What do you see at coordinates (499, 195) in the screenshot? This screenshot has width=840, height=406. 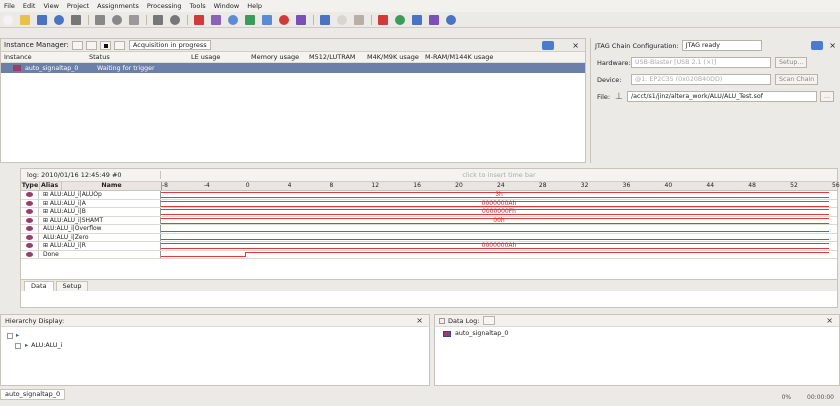 I see `signal-waveform: 3h` at bounding box center [499, 195].